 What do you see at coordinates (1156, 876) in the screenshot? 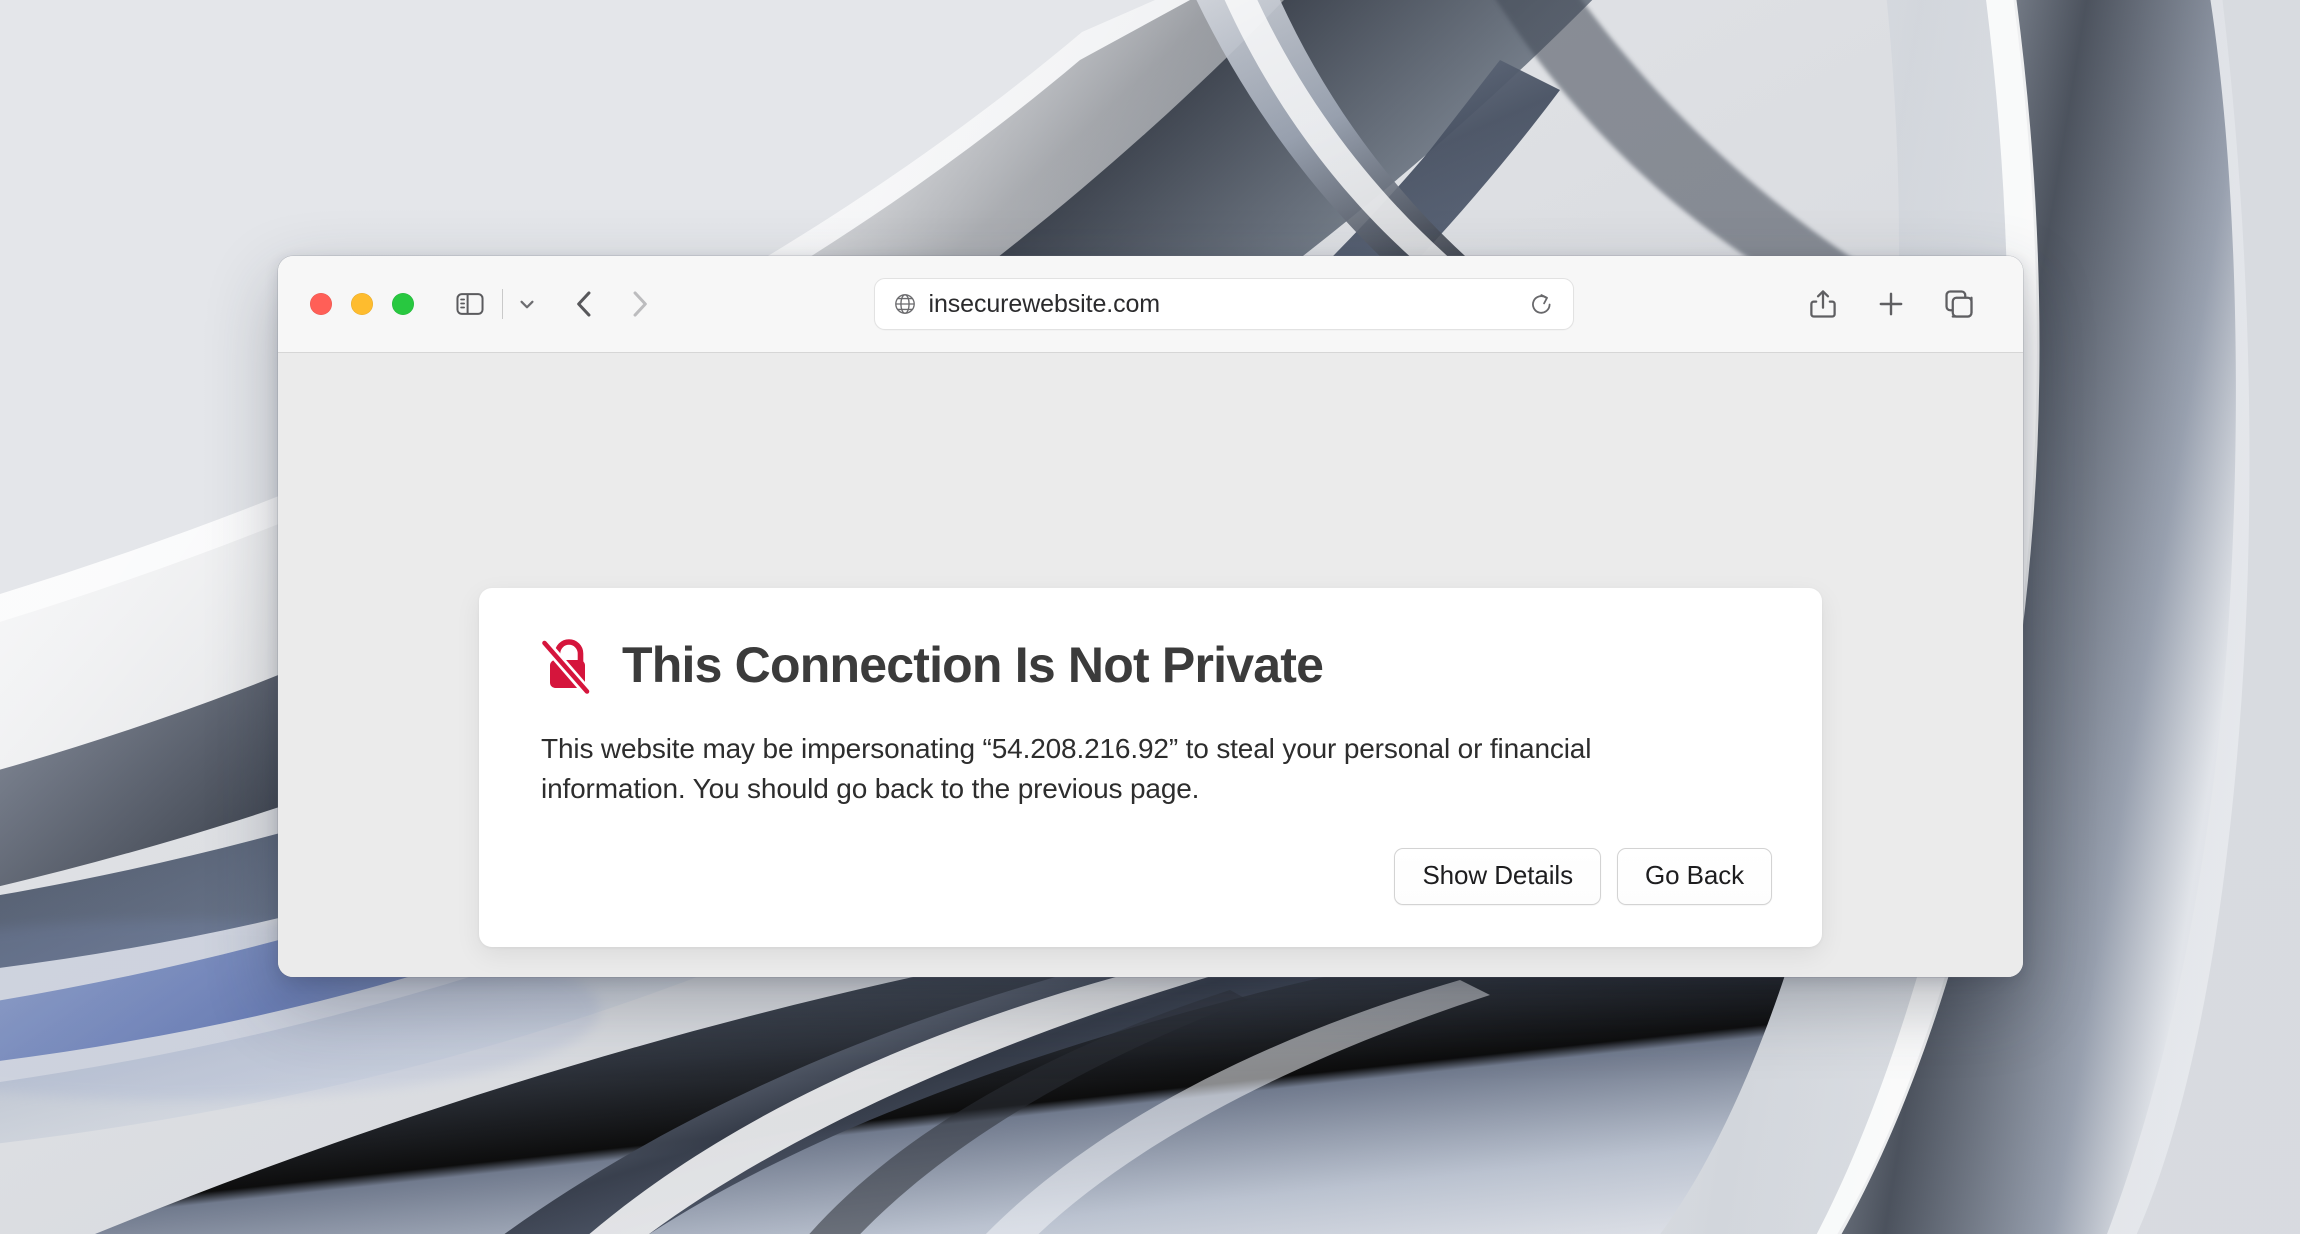
I see `warning-actions: Show Details Go Back` at bounding box center [1156, 876].